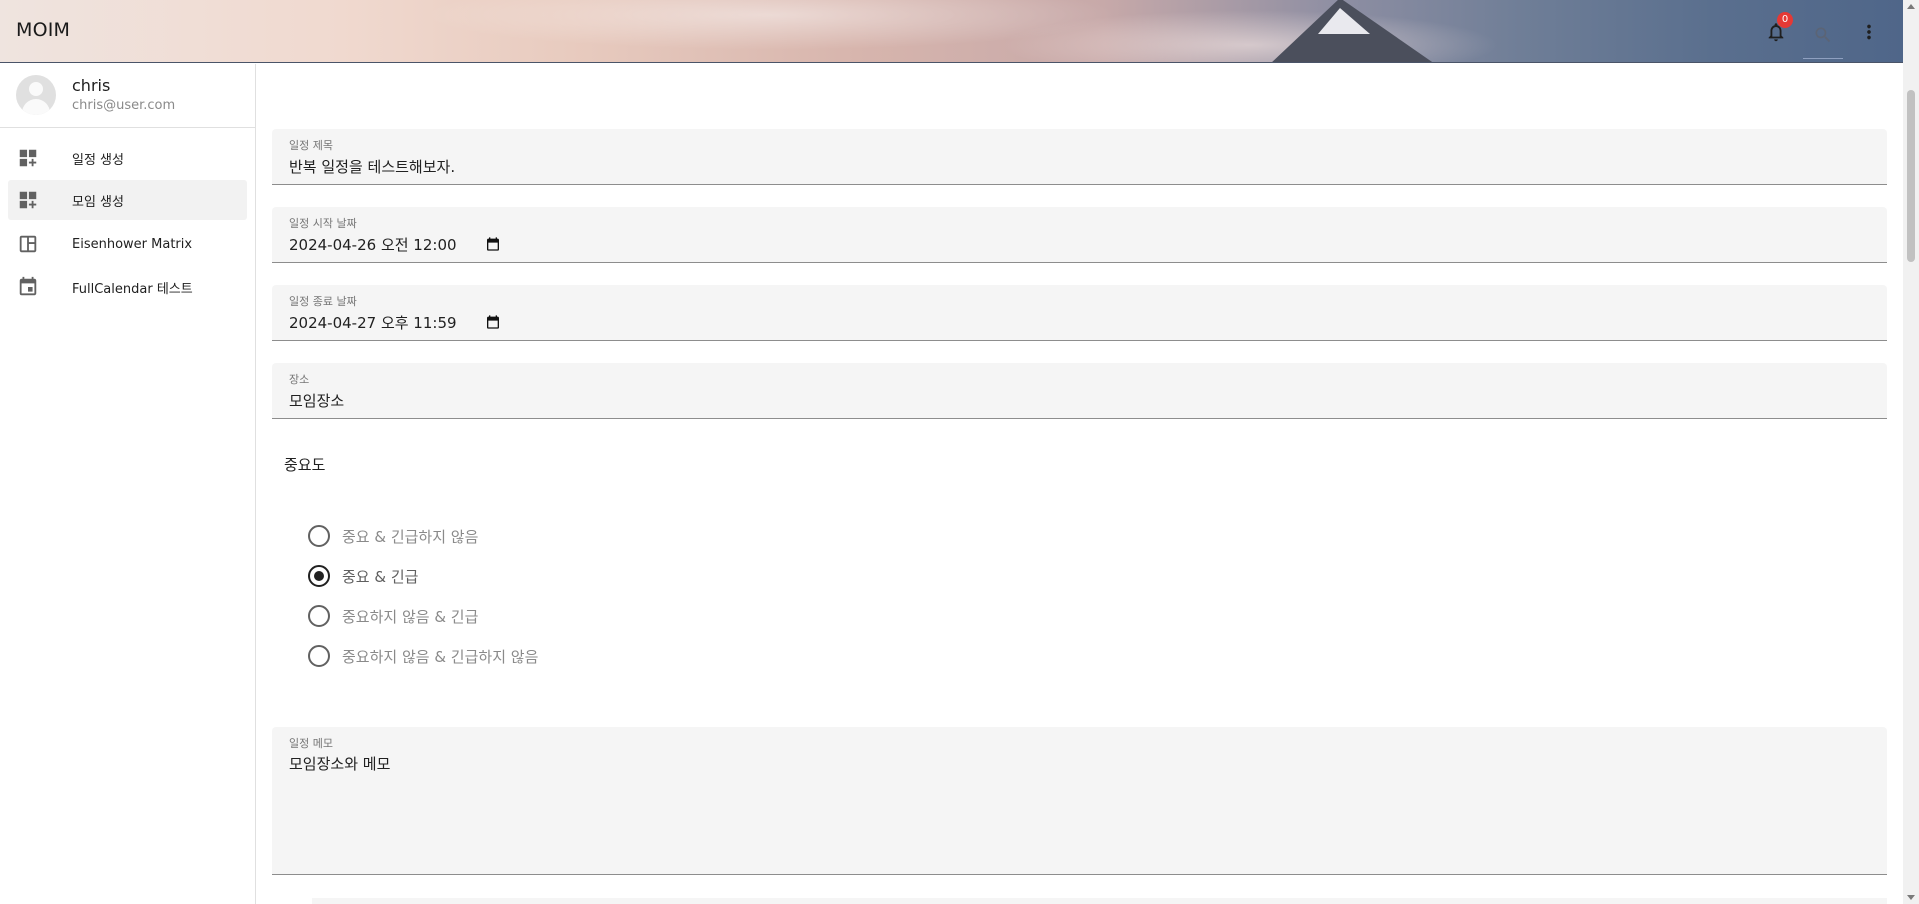 The height and width of the screenshot is (904, 1919). Describe the element at coordinates (36, 95) in the screenshot. I see `avatar` at that location.